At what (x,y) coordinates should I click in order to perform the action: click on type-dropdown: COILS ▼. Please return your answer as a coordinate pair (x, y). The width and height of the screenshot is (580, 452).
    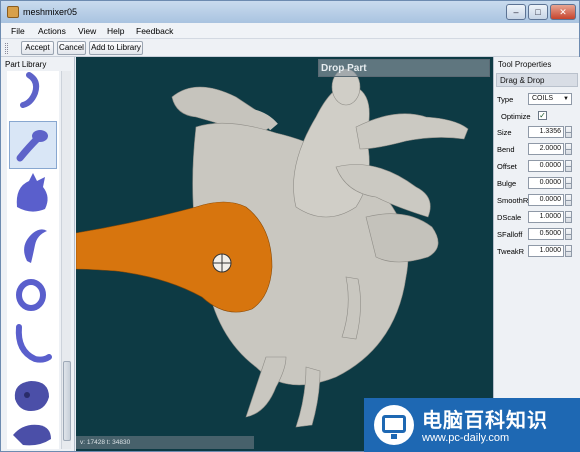
    Looking at the image, I should click on (550, 99).